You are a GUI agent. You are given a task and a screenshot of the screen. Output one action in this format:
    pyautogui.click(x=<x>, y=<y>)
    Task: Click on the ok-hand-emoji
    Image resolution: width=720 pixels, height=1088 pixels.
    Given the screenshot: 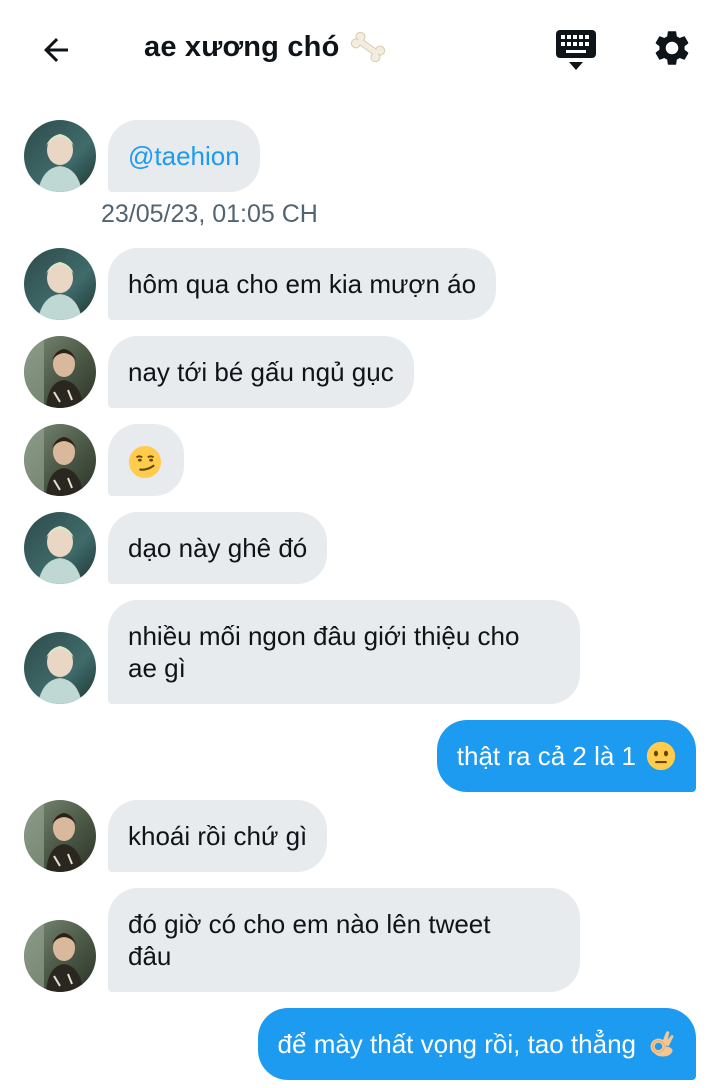 What is the action you would take?
    pyautogui.click(x=662, y=1044)
    